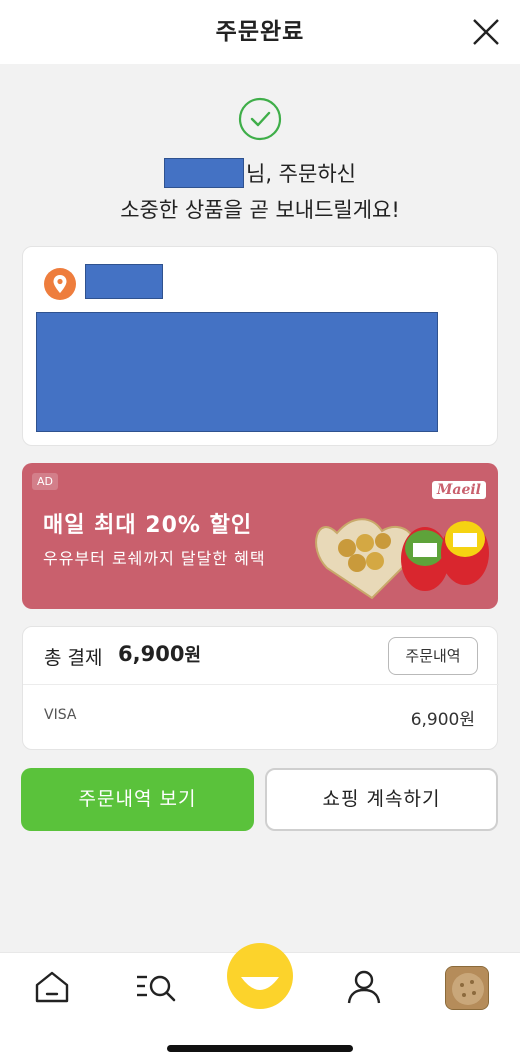 Image resolution: width=520 pixels, height=1063 pixels. I want to click on tab-my-page, so click(364, 987).